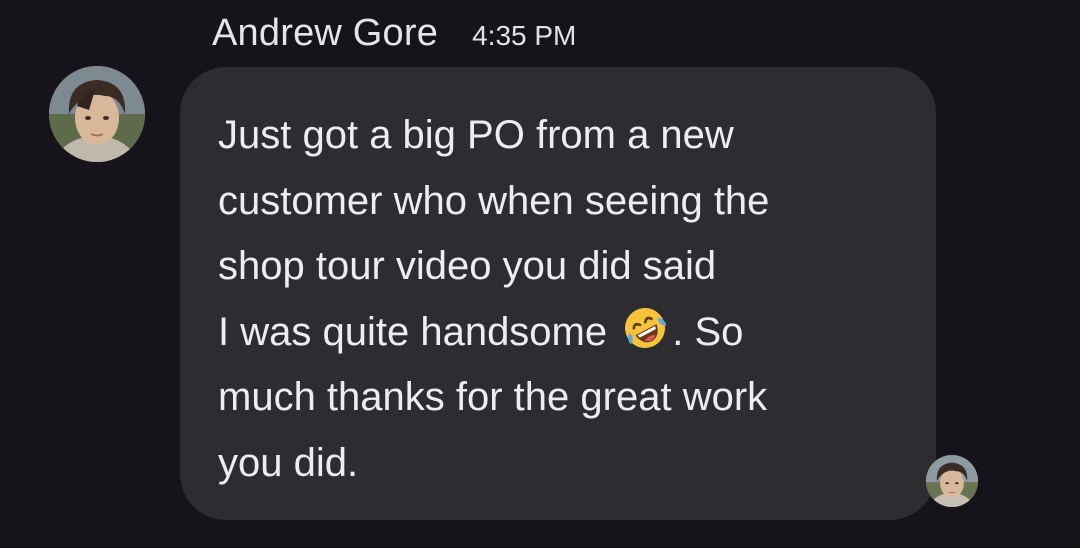  What do you see at coordinates (524, 35) in the screenshot?
I see `message-timestamp: 4:35 PM` at bounding box center [524, 35].